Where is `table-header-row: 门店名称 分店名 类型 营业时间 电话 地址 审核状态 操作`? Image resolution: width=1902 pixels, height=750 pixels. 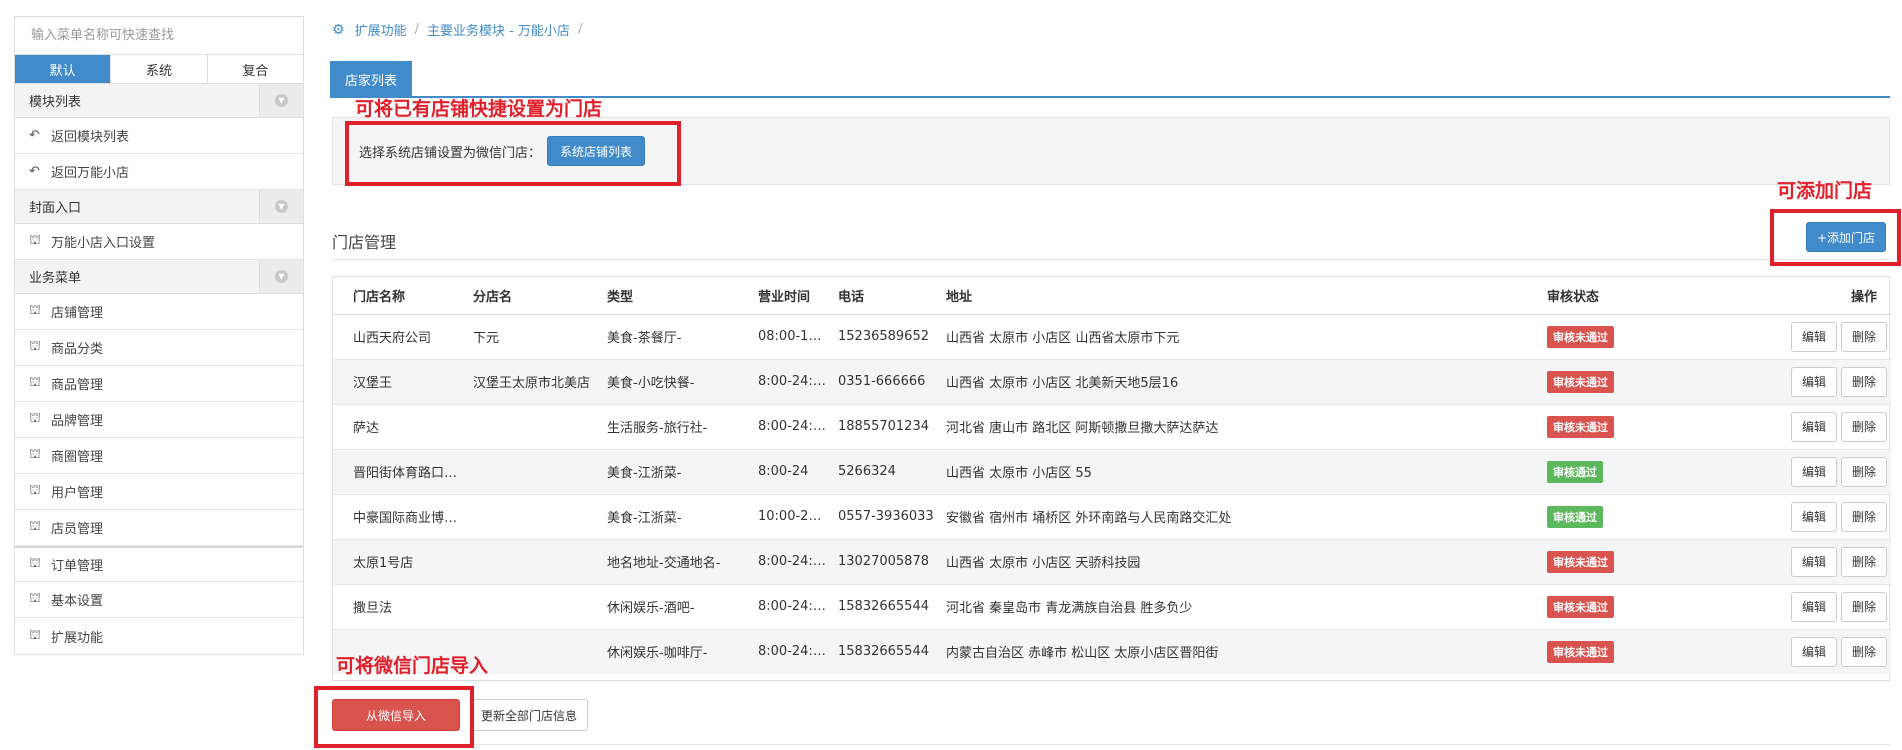
table-header-row: 门店名称 分店名 类型 营业时间 电话 地址 审核状态 操作 is located at coordinates (1112, 296).